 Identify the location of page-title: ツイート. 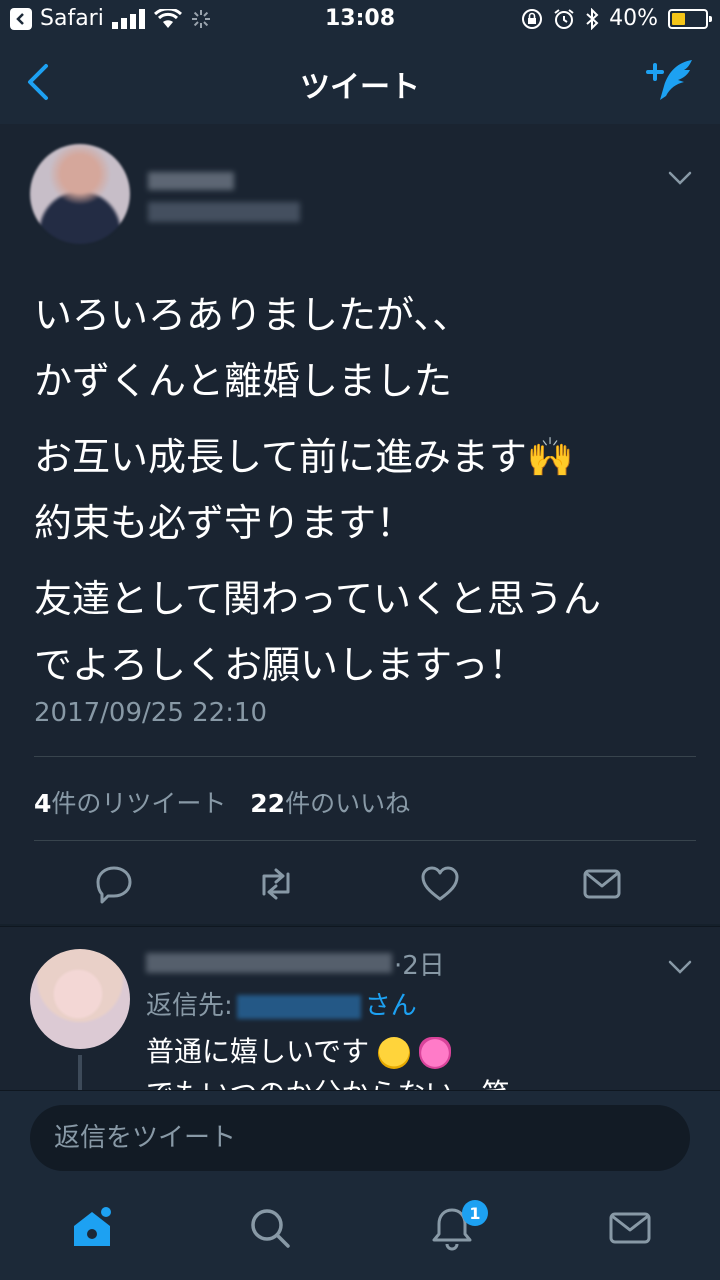
(360, 87).